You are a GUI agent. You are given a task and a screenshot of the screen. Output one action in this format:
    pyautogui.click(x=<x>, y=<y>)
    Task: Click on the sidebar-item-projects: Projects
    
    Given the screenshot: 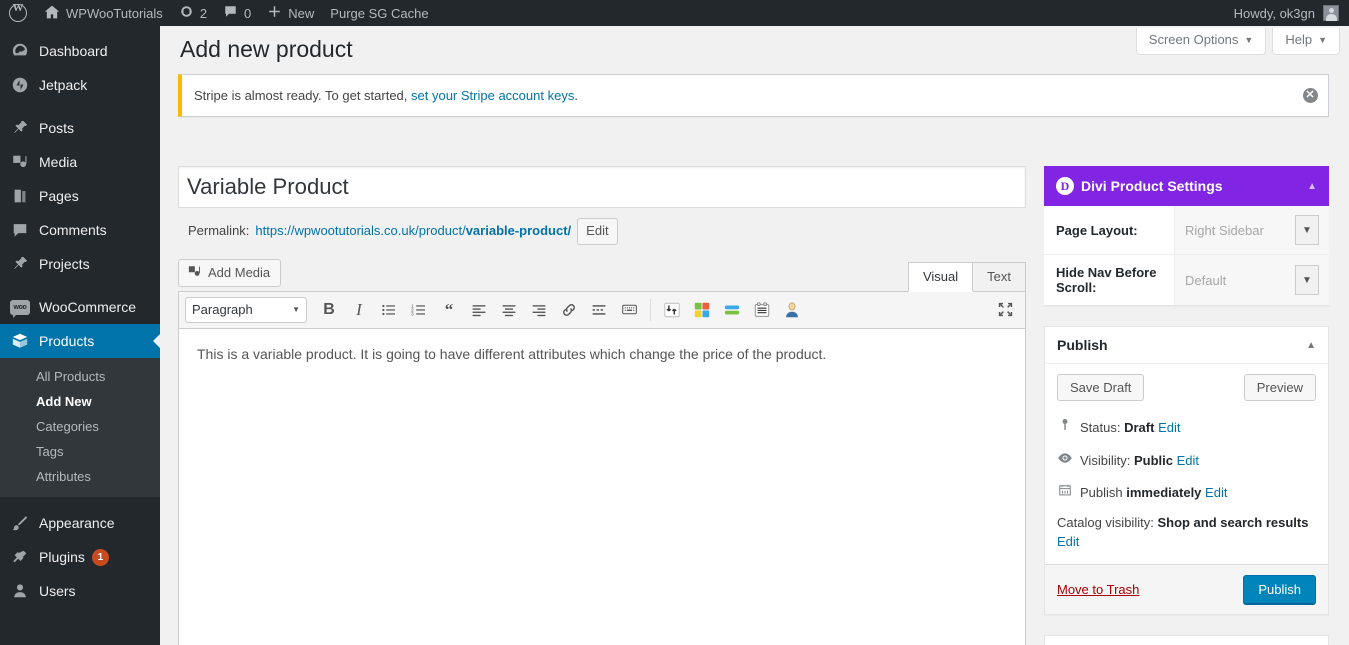 What is the action you would take?
    pyautogui.click(x=80, y=264)
    